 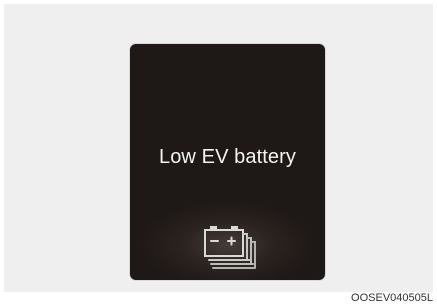 I want to click on figure-caption: OOSEV040505L, so click(x=392, y=298).